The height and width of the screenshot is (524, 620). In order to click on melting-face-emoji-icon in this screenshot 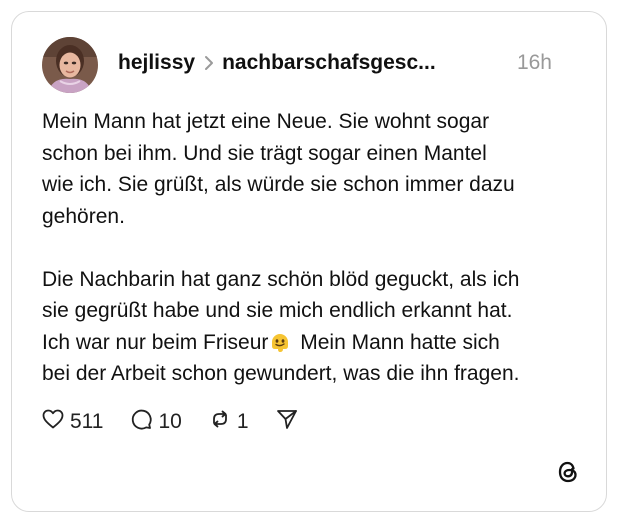, I will do `click(280, 342)`.